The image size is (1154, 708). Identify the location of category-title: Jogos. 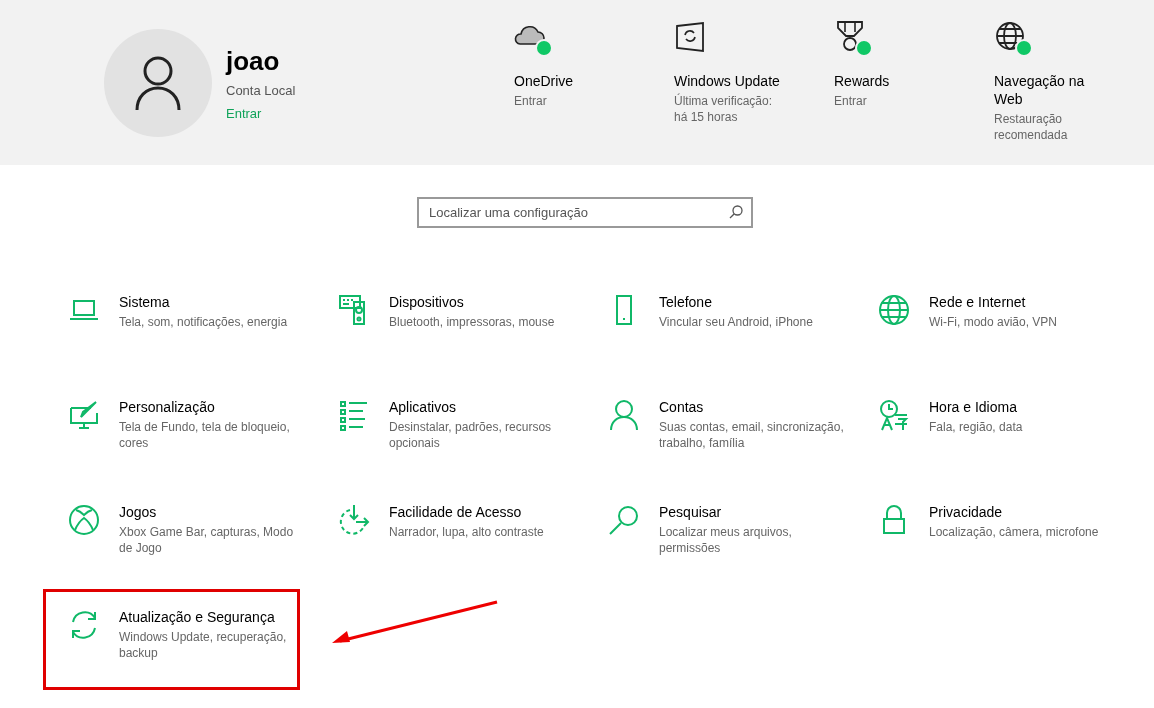
(138, 512).